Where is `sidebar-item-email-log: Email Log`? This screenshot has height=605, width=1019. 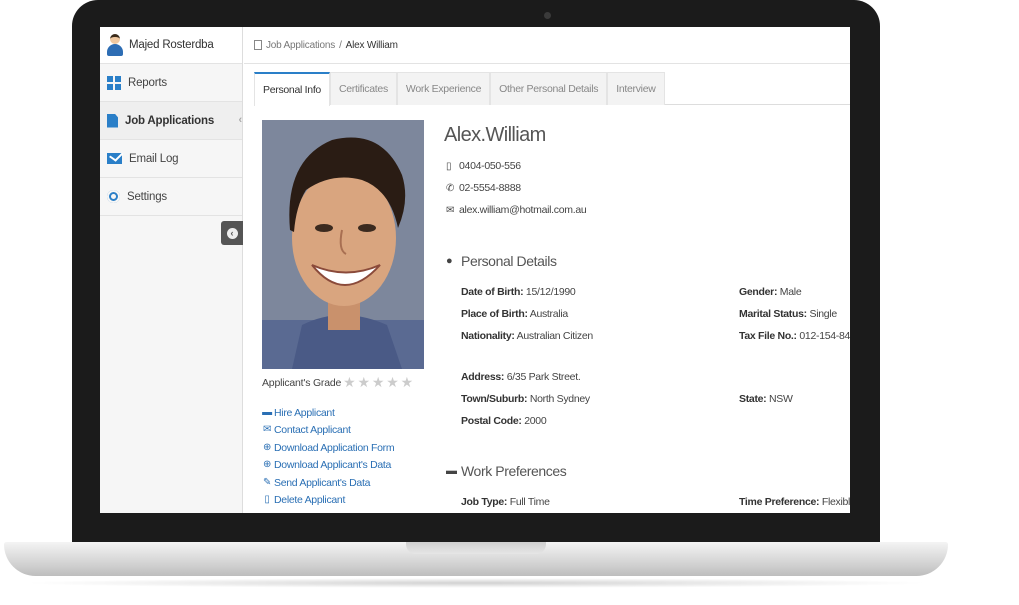 sidebar-item-email-log: Email Log is located at coordinates (171, 159).